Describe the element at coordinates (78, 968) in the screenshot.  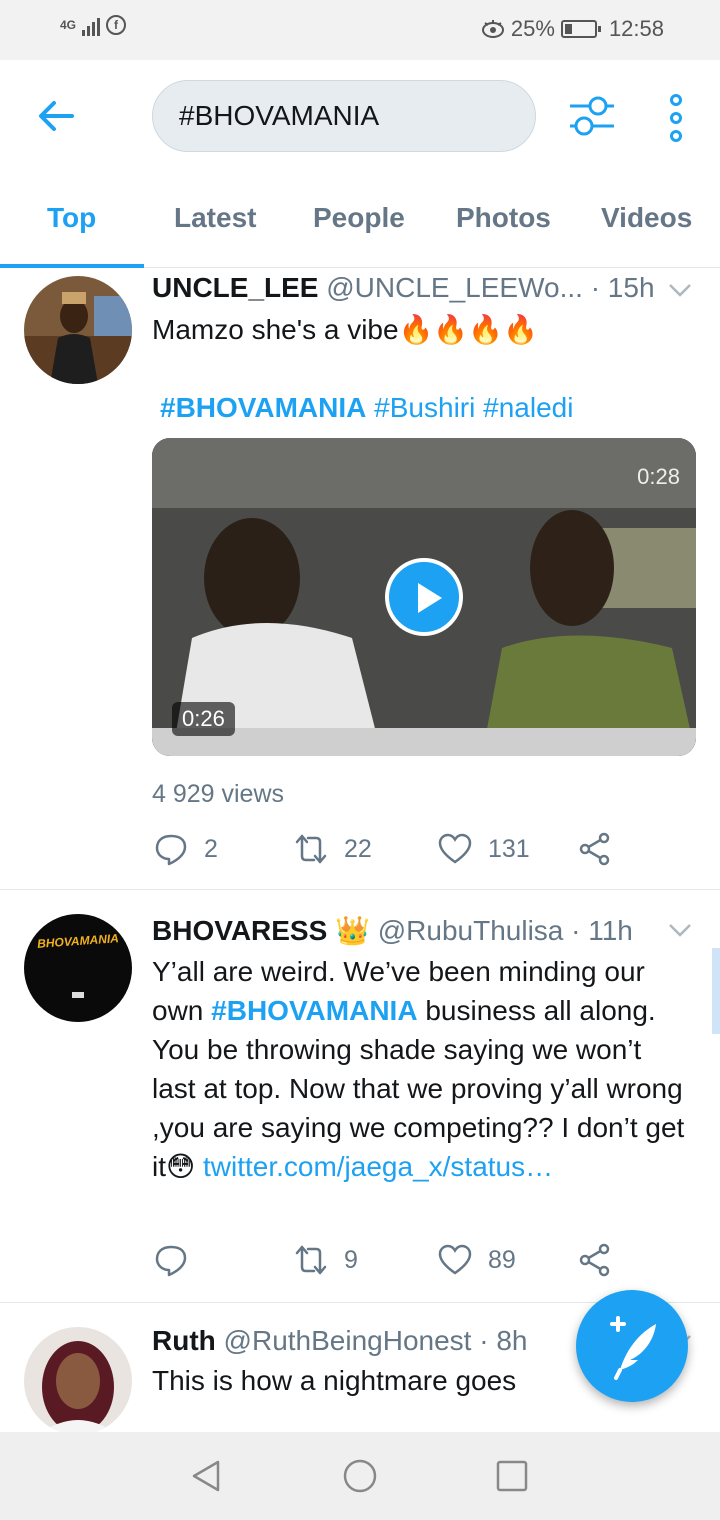
I see `avatar: BHOVAMANIA` at that location.